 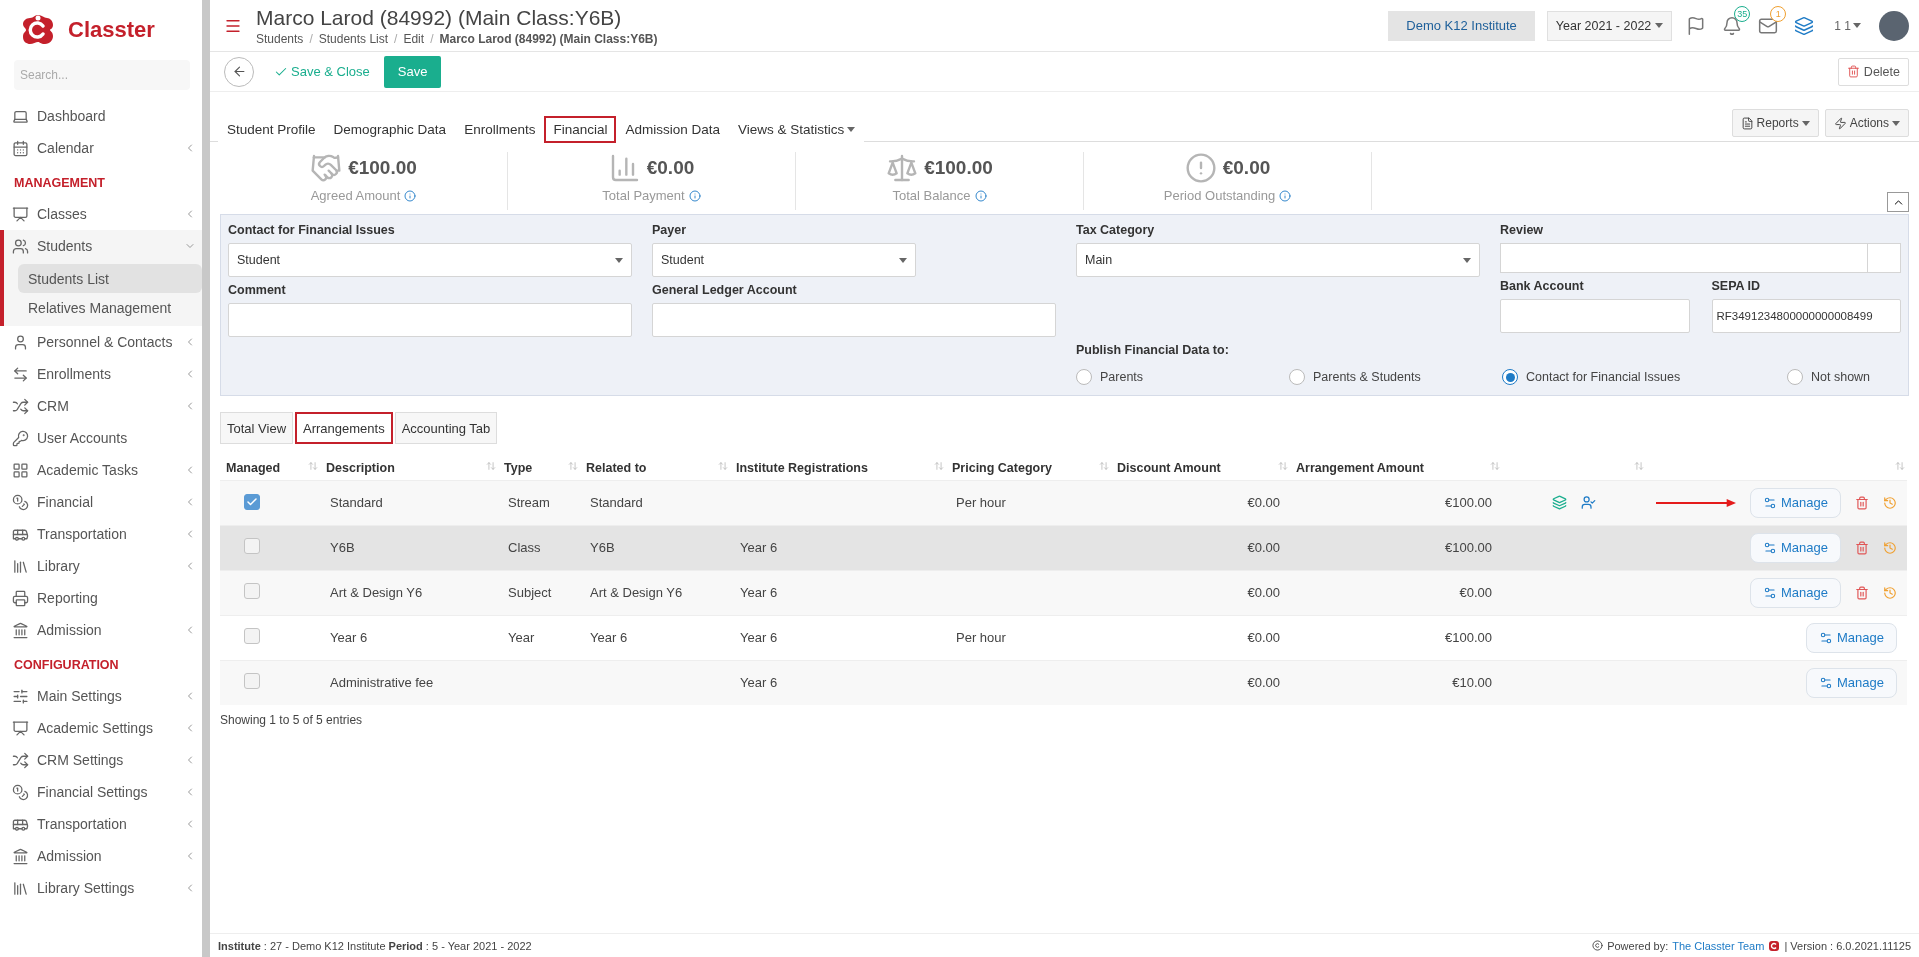 What do you see at coordinates (256, 428) in the screenshot?
I see `tab: Total View` at bounding box center [256, 428].